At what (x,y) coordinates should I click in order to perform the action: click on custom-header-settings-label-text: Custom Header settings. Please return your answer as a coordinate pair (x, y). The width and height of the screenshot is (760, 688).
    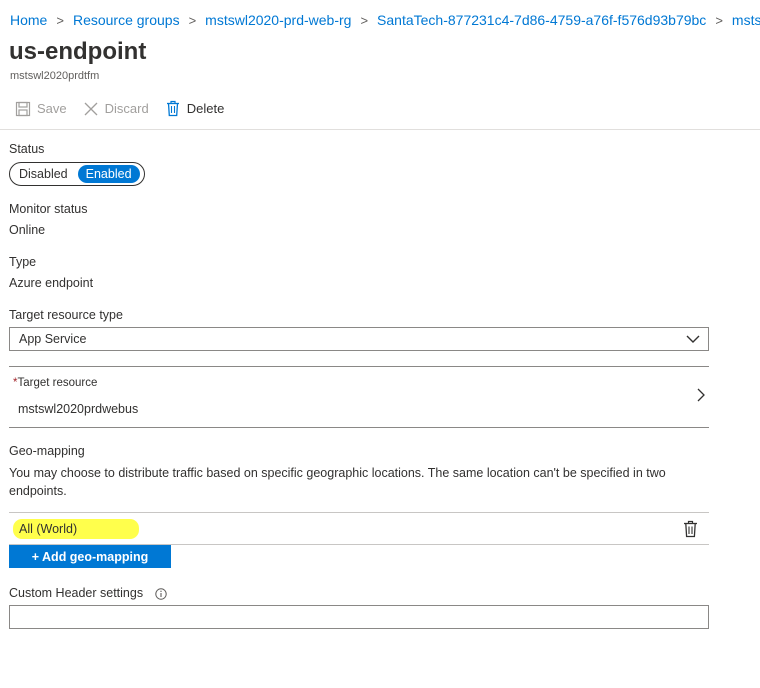
    Looking at the image, I should click on (76, 593).